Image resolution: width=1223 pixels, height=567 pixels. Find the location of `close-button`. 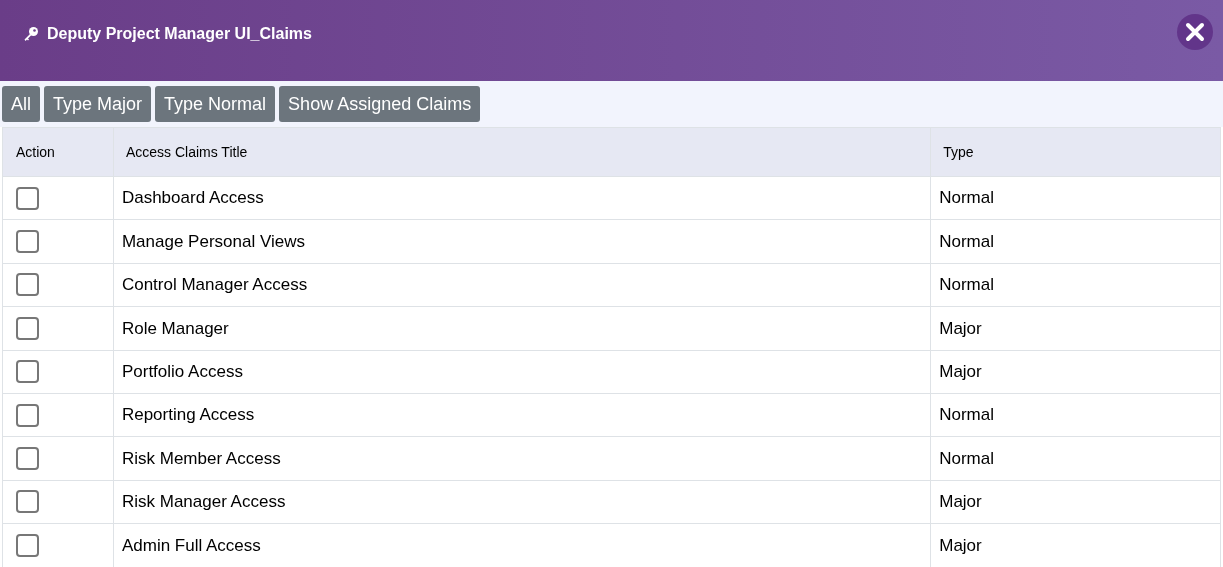

close-button is located at coordinates (1195, 32).